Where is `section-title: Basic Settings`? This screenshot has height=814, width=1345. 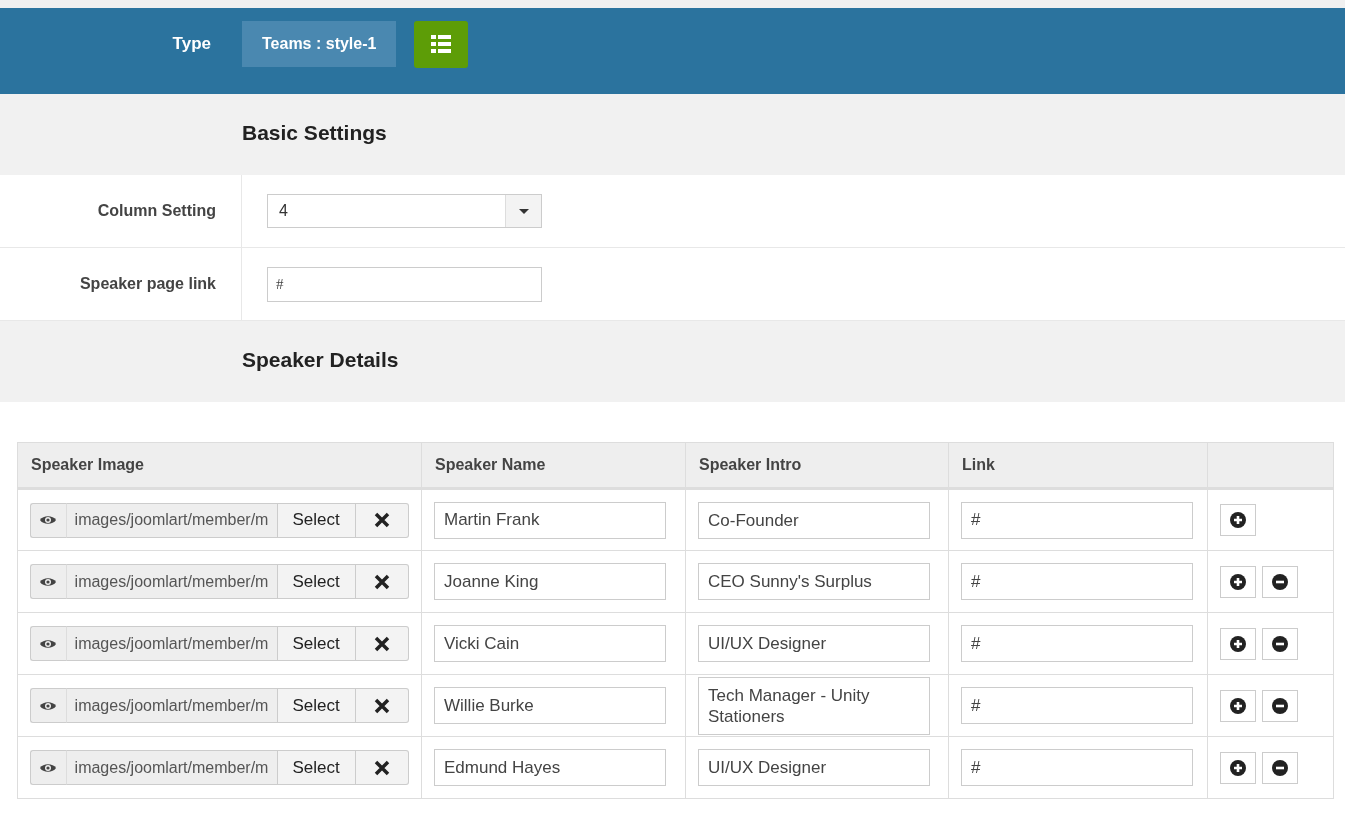
section-title: Basic Settings is located at coordinates (314, 132).